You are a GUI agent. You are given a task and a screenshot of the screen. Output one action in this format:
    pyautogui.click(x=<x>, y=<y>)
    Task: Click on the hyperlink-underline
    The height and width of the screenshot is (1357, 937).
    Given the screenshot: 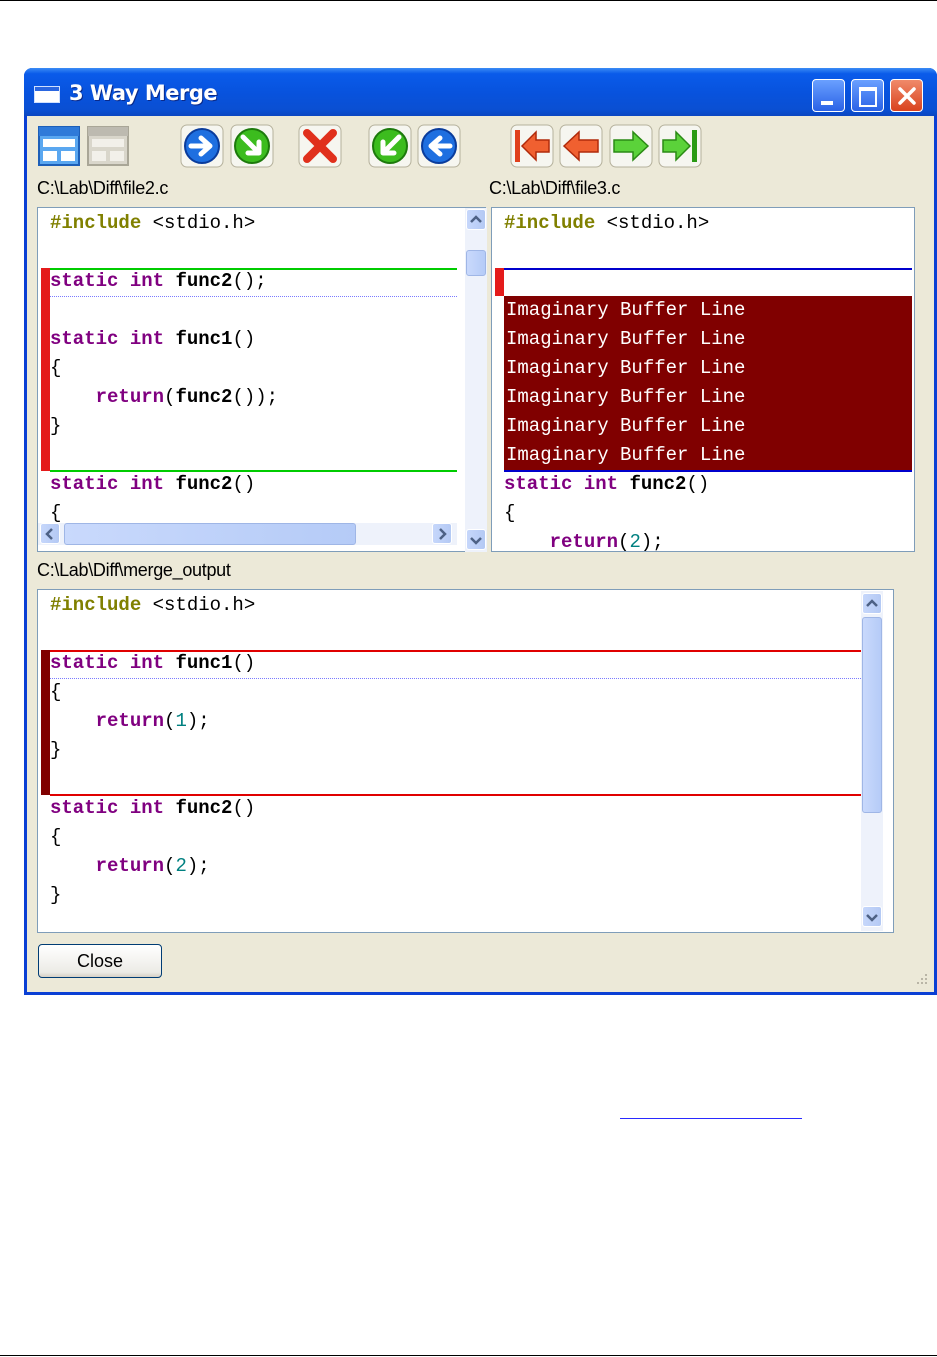 What is the action you would take?
    pyautogui.click(x=711, y=1118)
    